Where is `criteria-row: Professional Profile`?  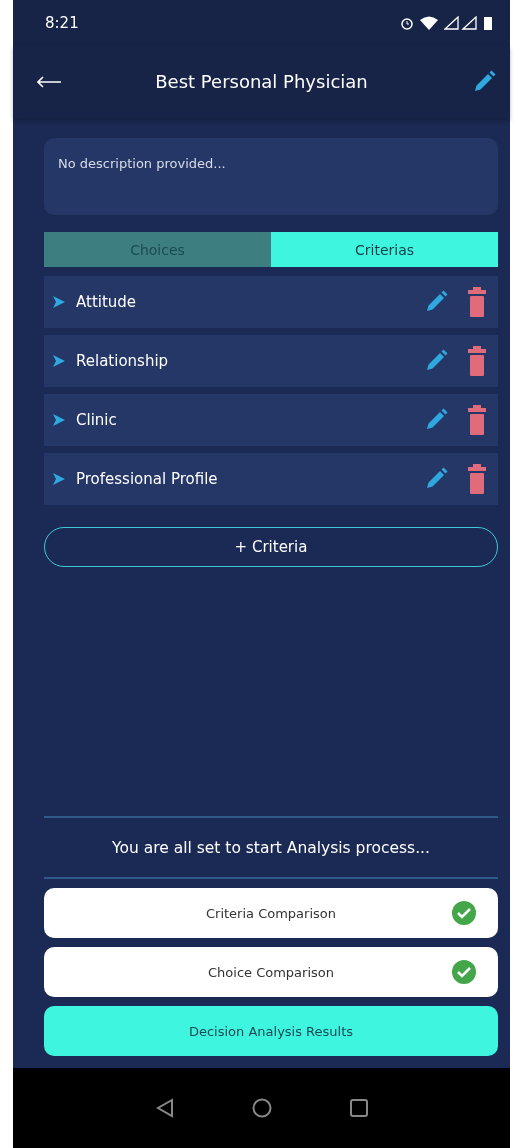
criteria-row: Professional Profile is located at coordinates (271, 479).